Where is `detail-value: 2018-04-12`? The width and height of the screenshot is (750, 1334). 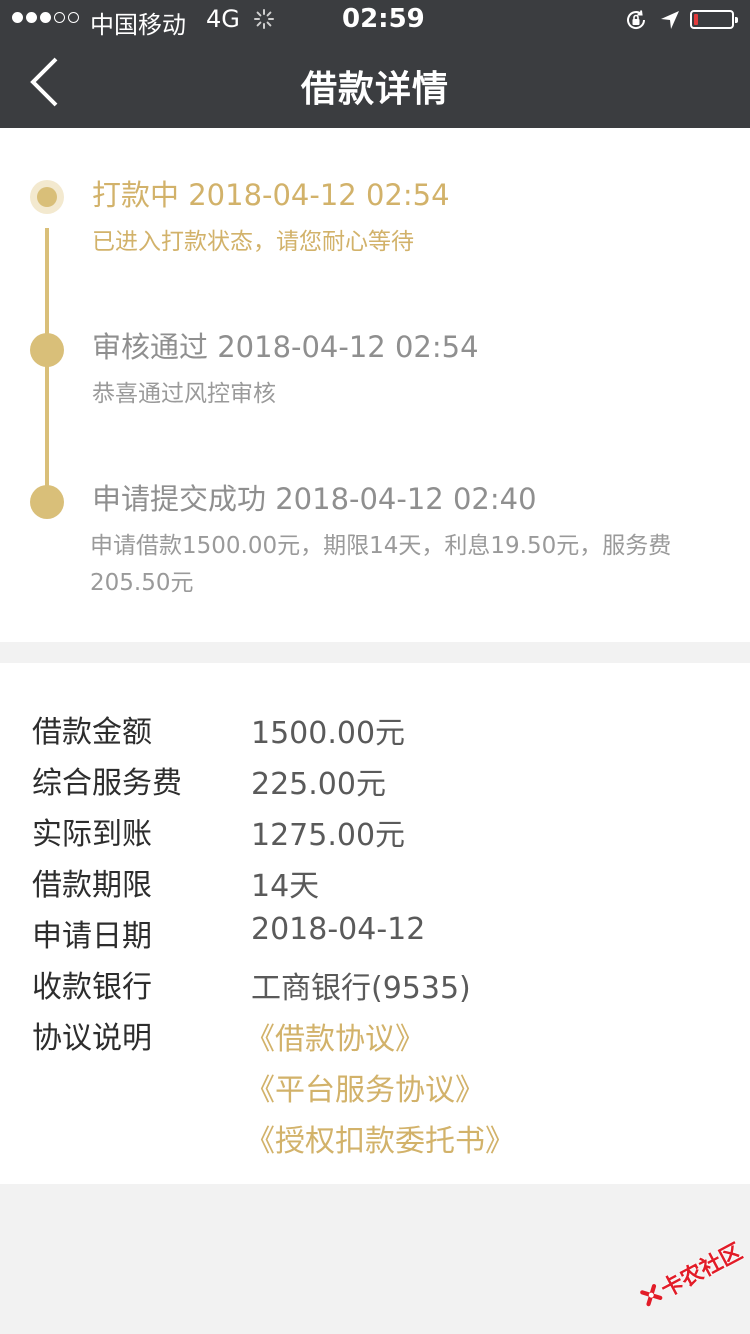 detail-value: 2018-04-12 is located at coordinates (338, 929).